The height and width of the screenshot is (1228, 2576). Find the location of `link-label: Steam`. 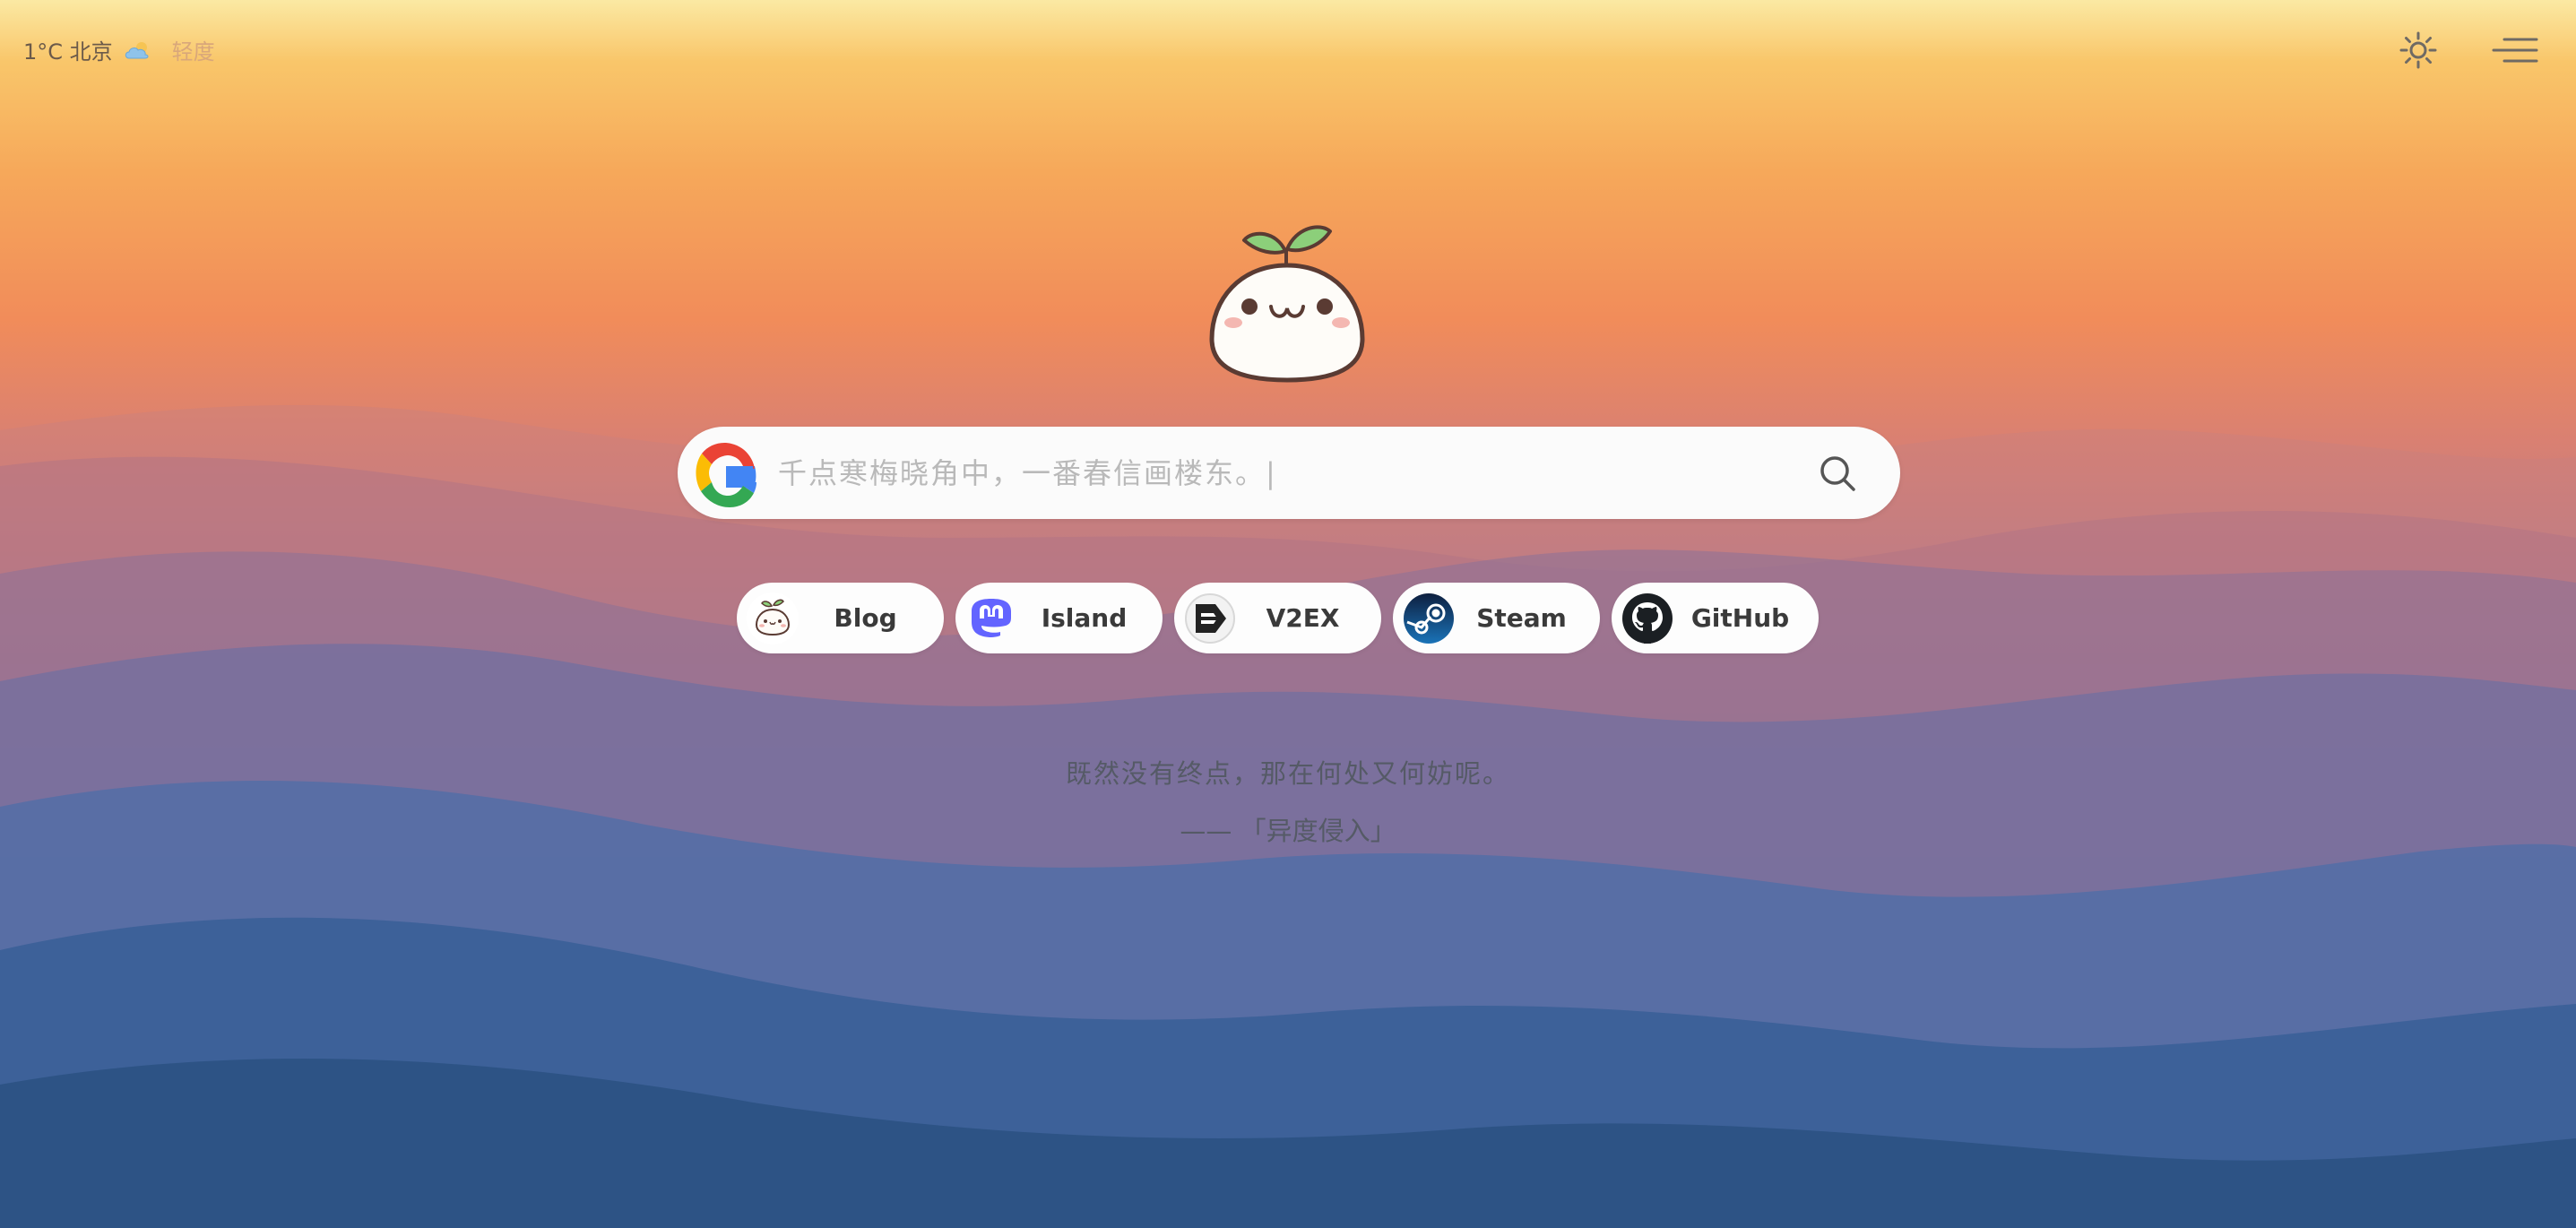

link-label: Steam is located at coordinates (1521, 618).